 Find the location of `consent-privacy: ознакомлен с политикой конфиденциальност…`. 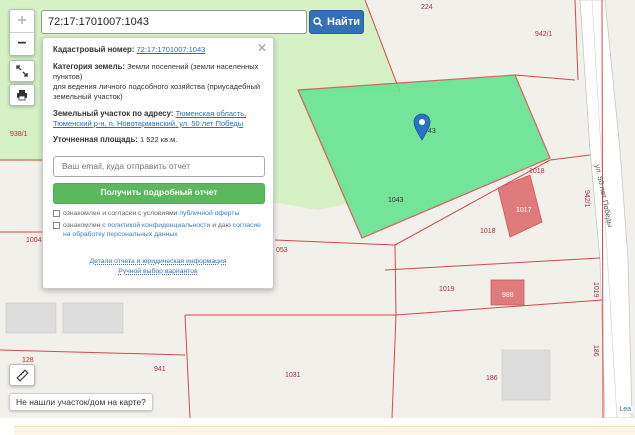

consent-privacy: ознакомлен с политикой конфиденциальност… is located at coordinates (158, 230).